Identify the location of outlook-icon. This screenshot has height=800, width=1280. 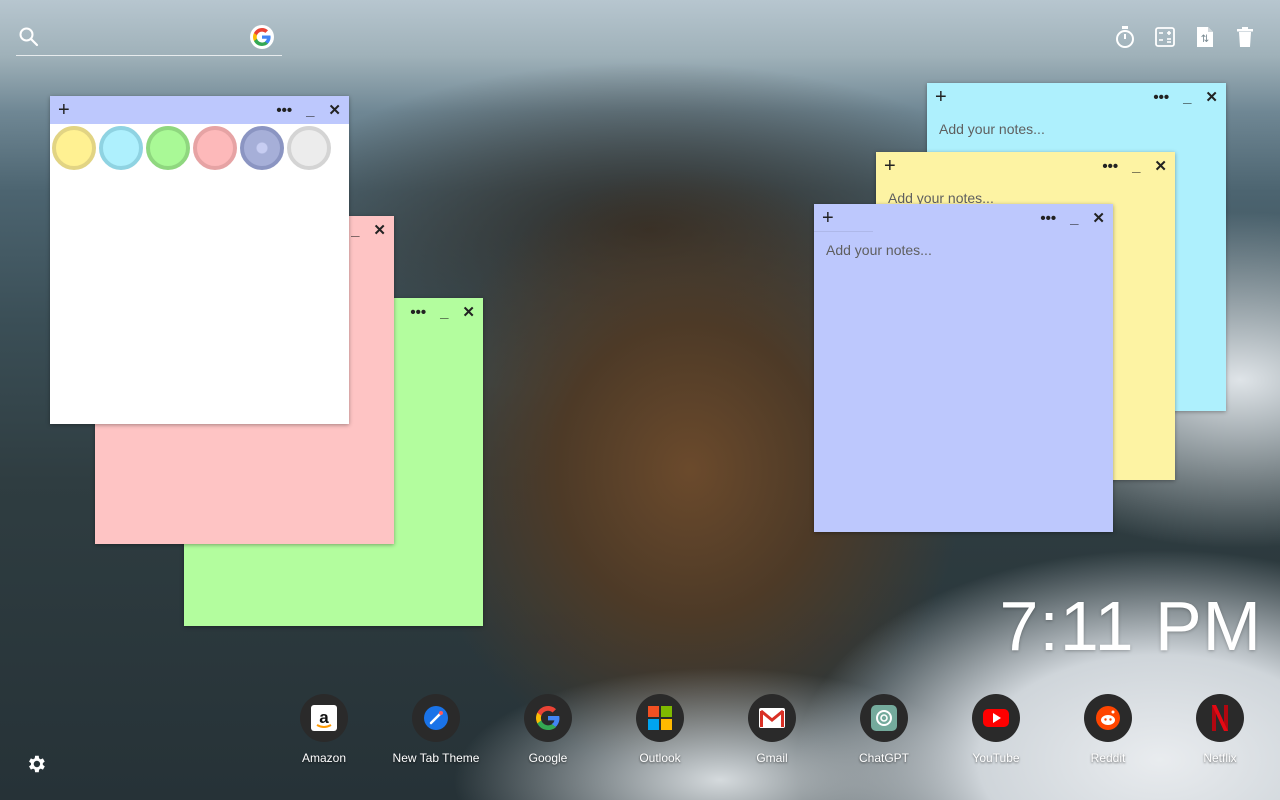
(660, 718).